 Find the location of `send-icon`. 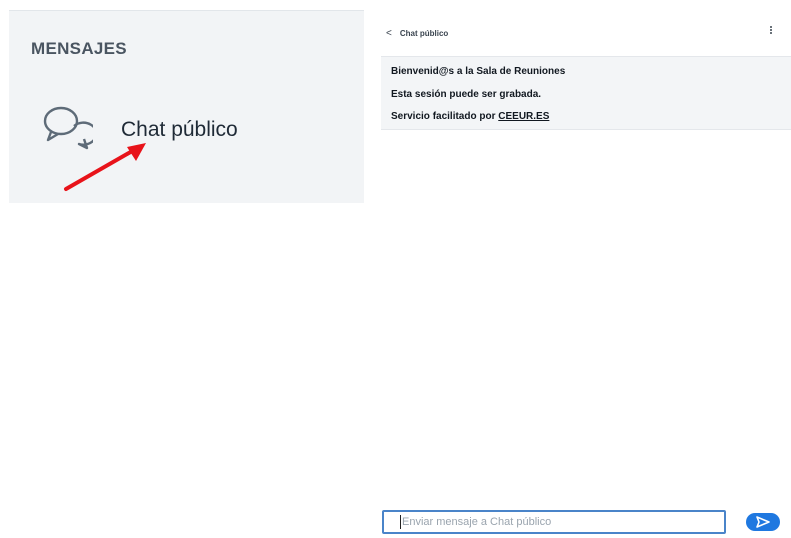

send-icon is located at coordinates (763, 522).